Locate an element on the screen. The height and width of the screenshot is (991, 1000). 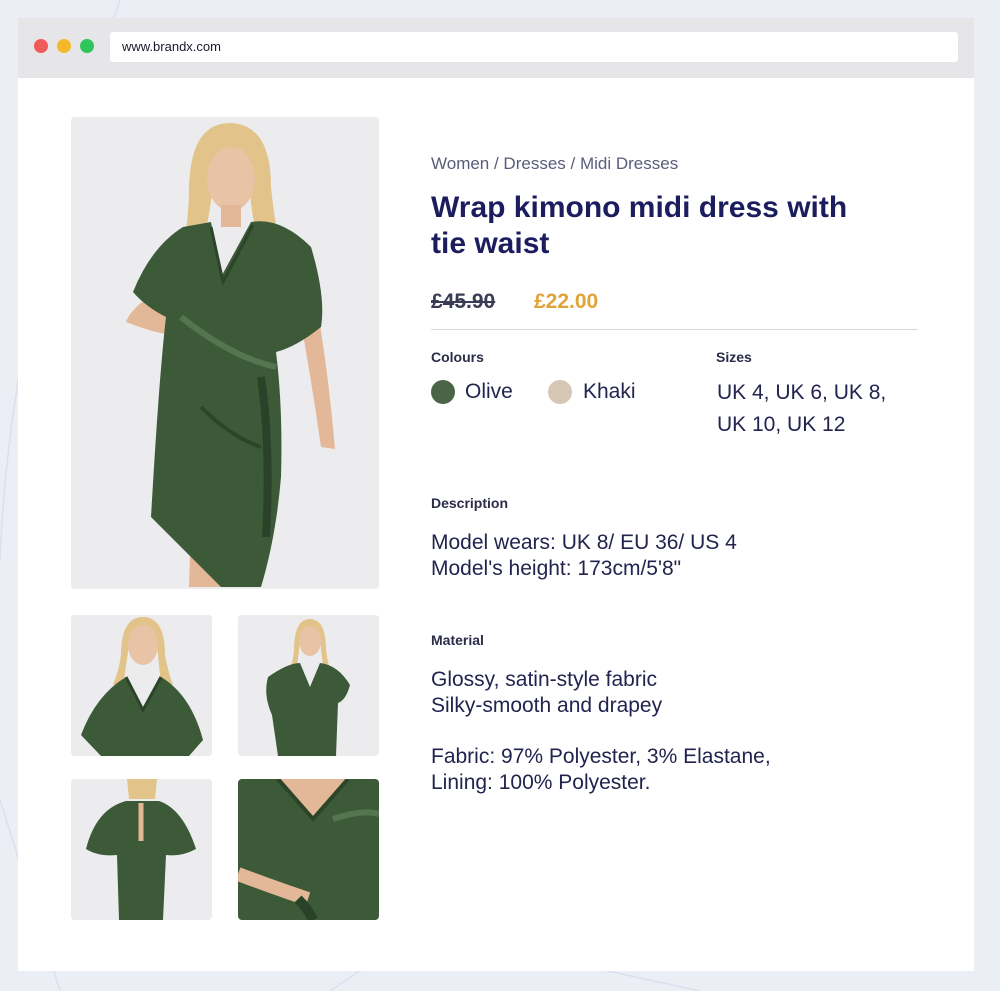
original-price: £45.90 is located at coordinates (463, 301).